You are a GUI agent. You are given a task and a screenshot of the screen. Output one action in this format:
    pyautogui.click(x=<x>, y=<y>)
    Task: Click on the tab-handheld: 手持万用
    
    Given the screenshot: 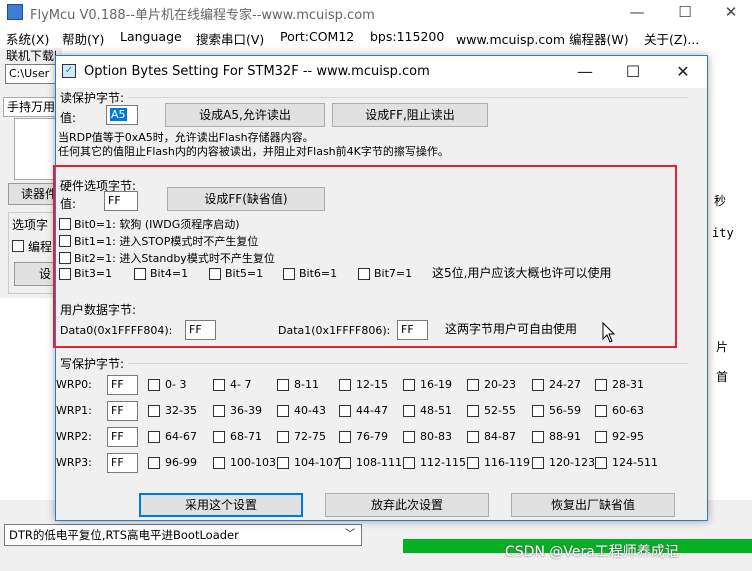 What is the action you would take?
    pyautogui.click(x=32, y=107)
    